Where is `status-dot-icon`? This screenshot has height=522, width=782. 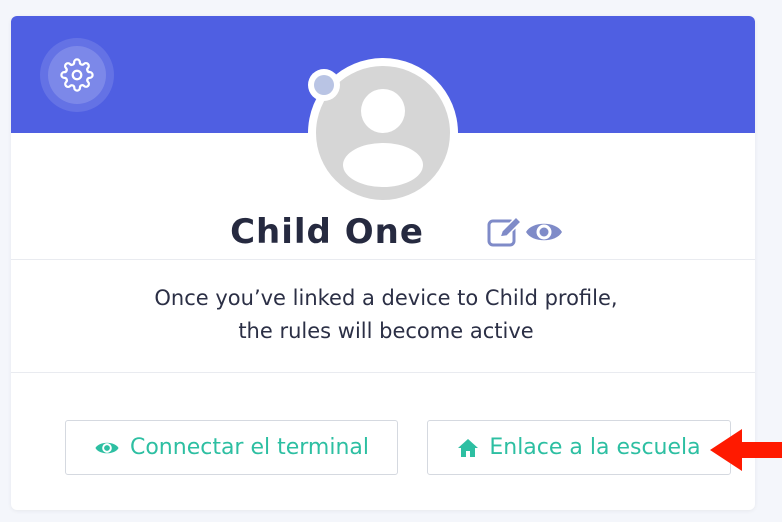
status-dot-icon is located at coordinates (324, 85).